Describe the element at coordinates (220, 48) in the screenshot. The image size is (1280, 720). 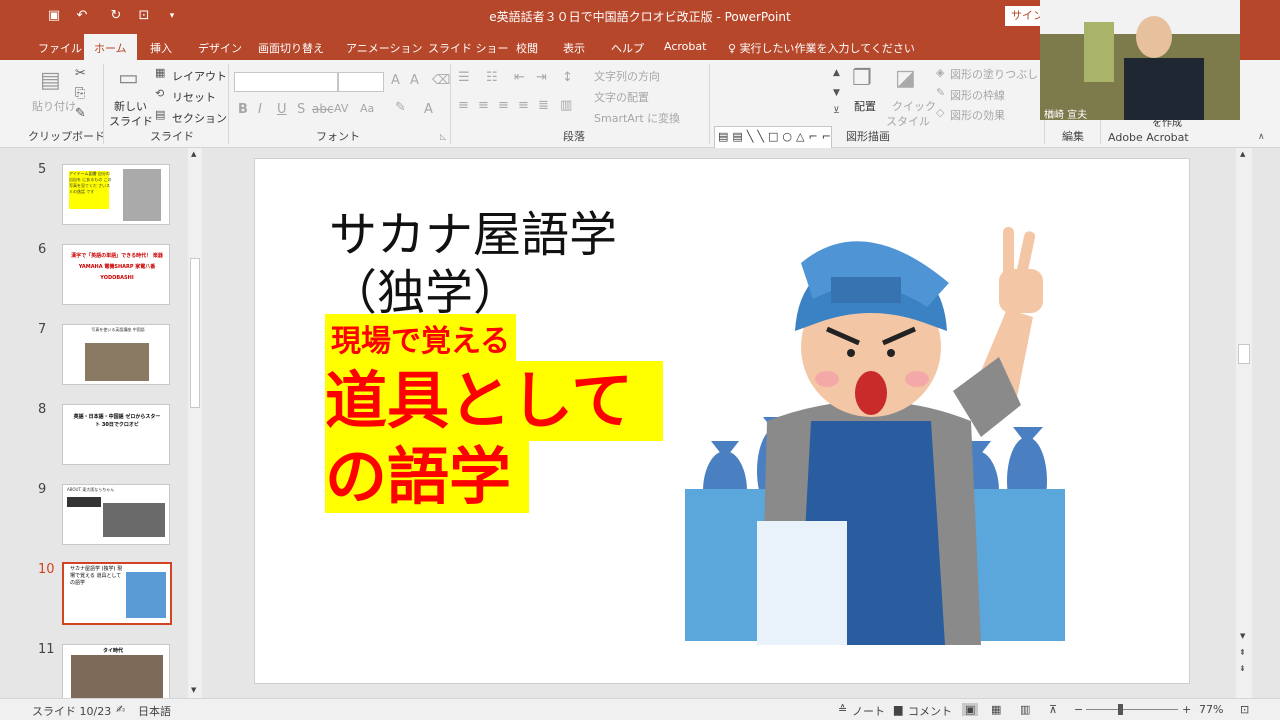
I see `tab-design: デザイン` at that location.